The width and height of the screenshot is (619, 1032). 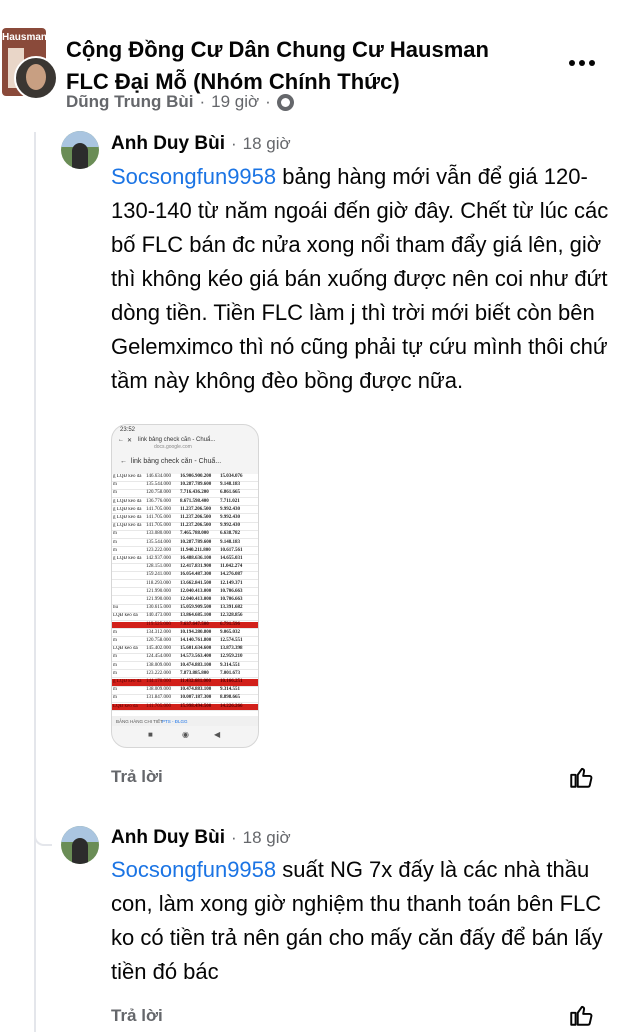 I want to click on home-icon: ◉, so click(x=185, y=734).